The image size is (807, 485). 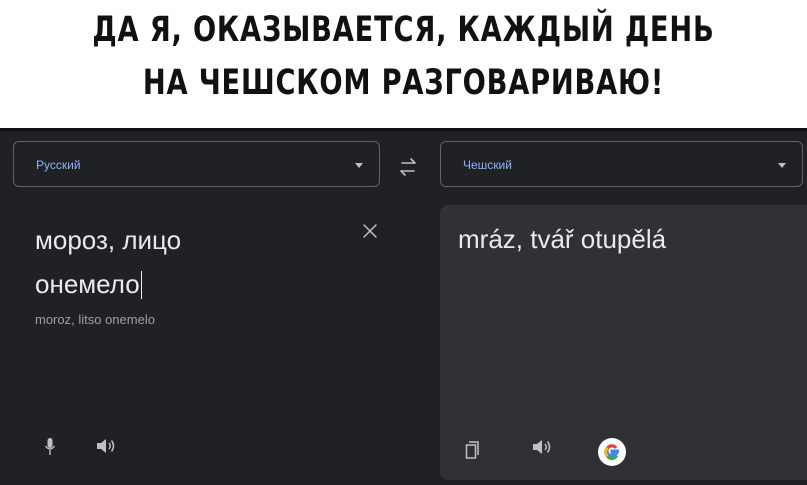 What do you see at coordinates (612, 452) in the screenshot?
I see `google-logo-icon` at bounding box center [612, 452].